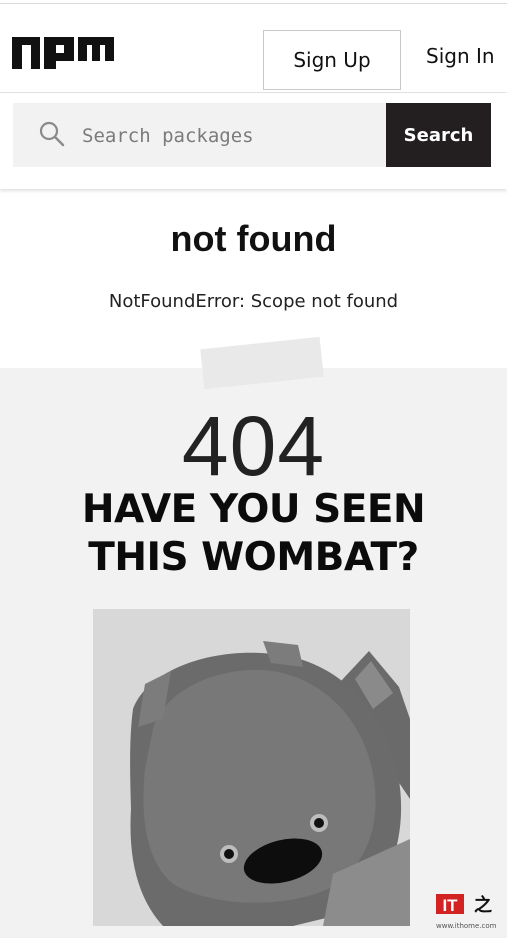 The image size is (507, 938). What do you see at coordinates (466, 926) in the screenshot?
I see `svg-text: www.ithome.com` at bounding box center [466, 926].